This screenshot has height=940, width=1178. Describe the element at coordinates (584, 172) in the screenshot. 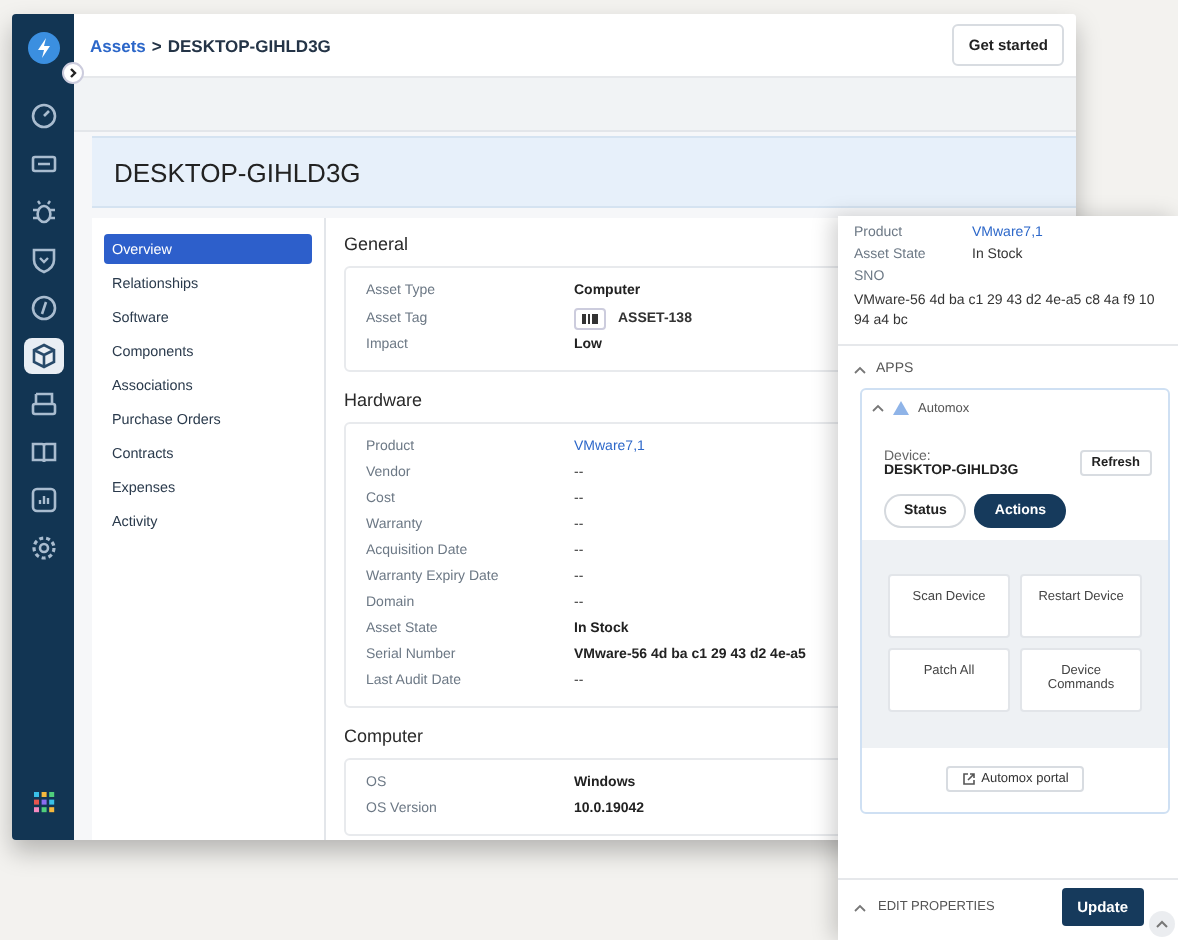

I see `page-title: DESKTOP-GIHLD3G` at that location.